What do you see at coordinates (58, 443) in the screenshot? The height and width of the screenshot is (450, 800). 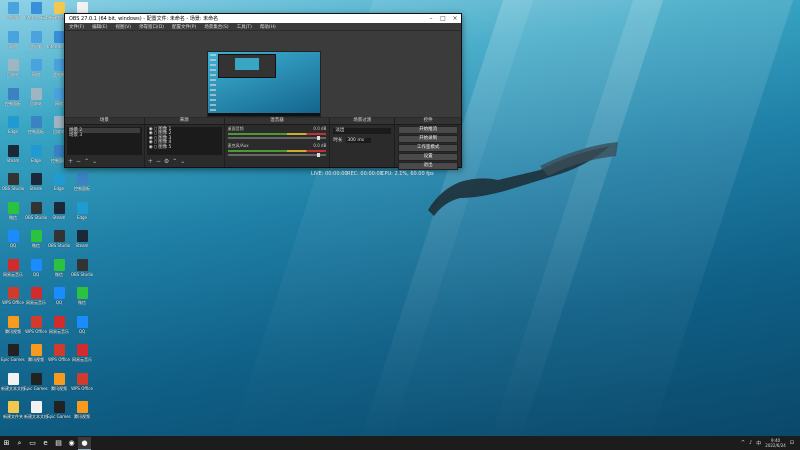 I see `file-explorer-icon: ▤` at bounding box center [58, 443].